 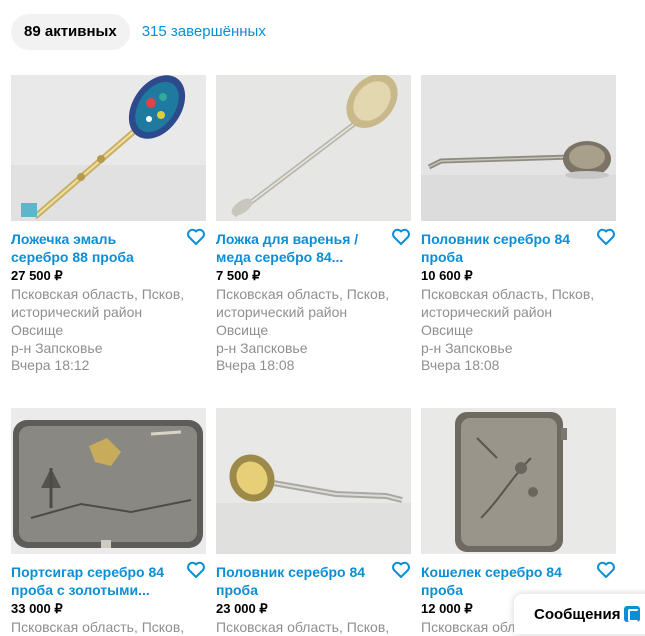 What do you see at coordinates (242, 608) in the screenshot?
I see `listing-price: 23 000 ₽` at bounding box center [242, 608].